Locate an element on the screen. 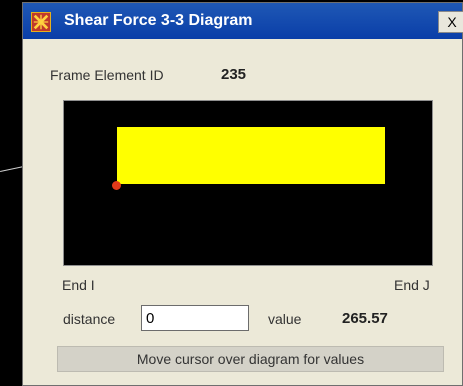 The height and width of the screenshot is (386, 463). close-button: X is located at coordinates (450, 22).